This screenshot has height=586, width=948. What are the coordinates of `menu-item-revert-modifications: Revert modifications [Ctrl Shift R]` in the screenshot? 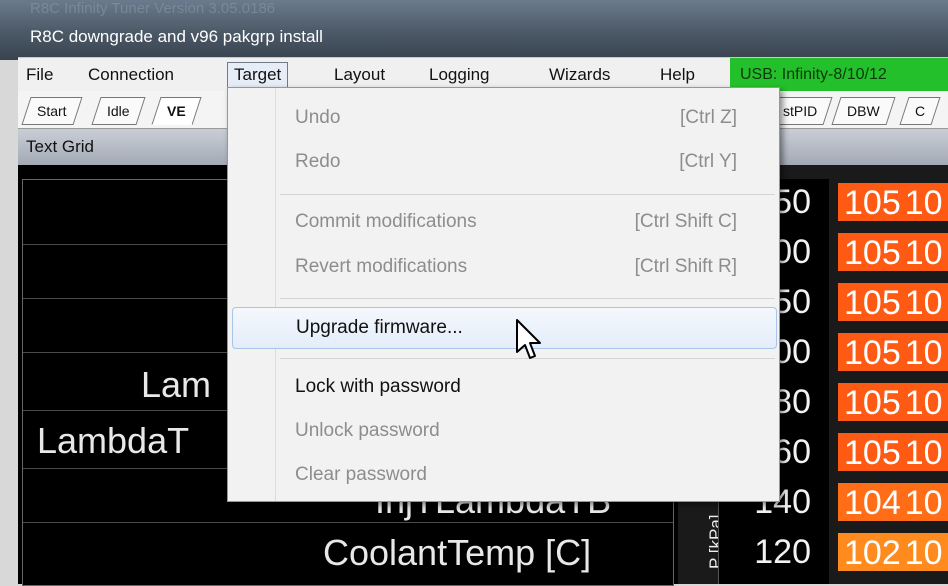 It's located at (527, 267).